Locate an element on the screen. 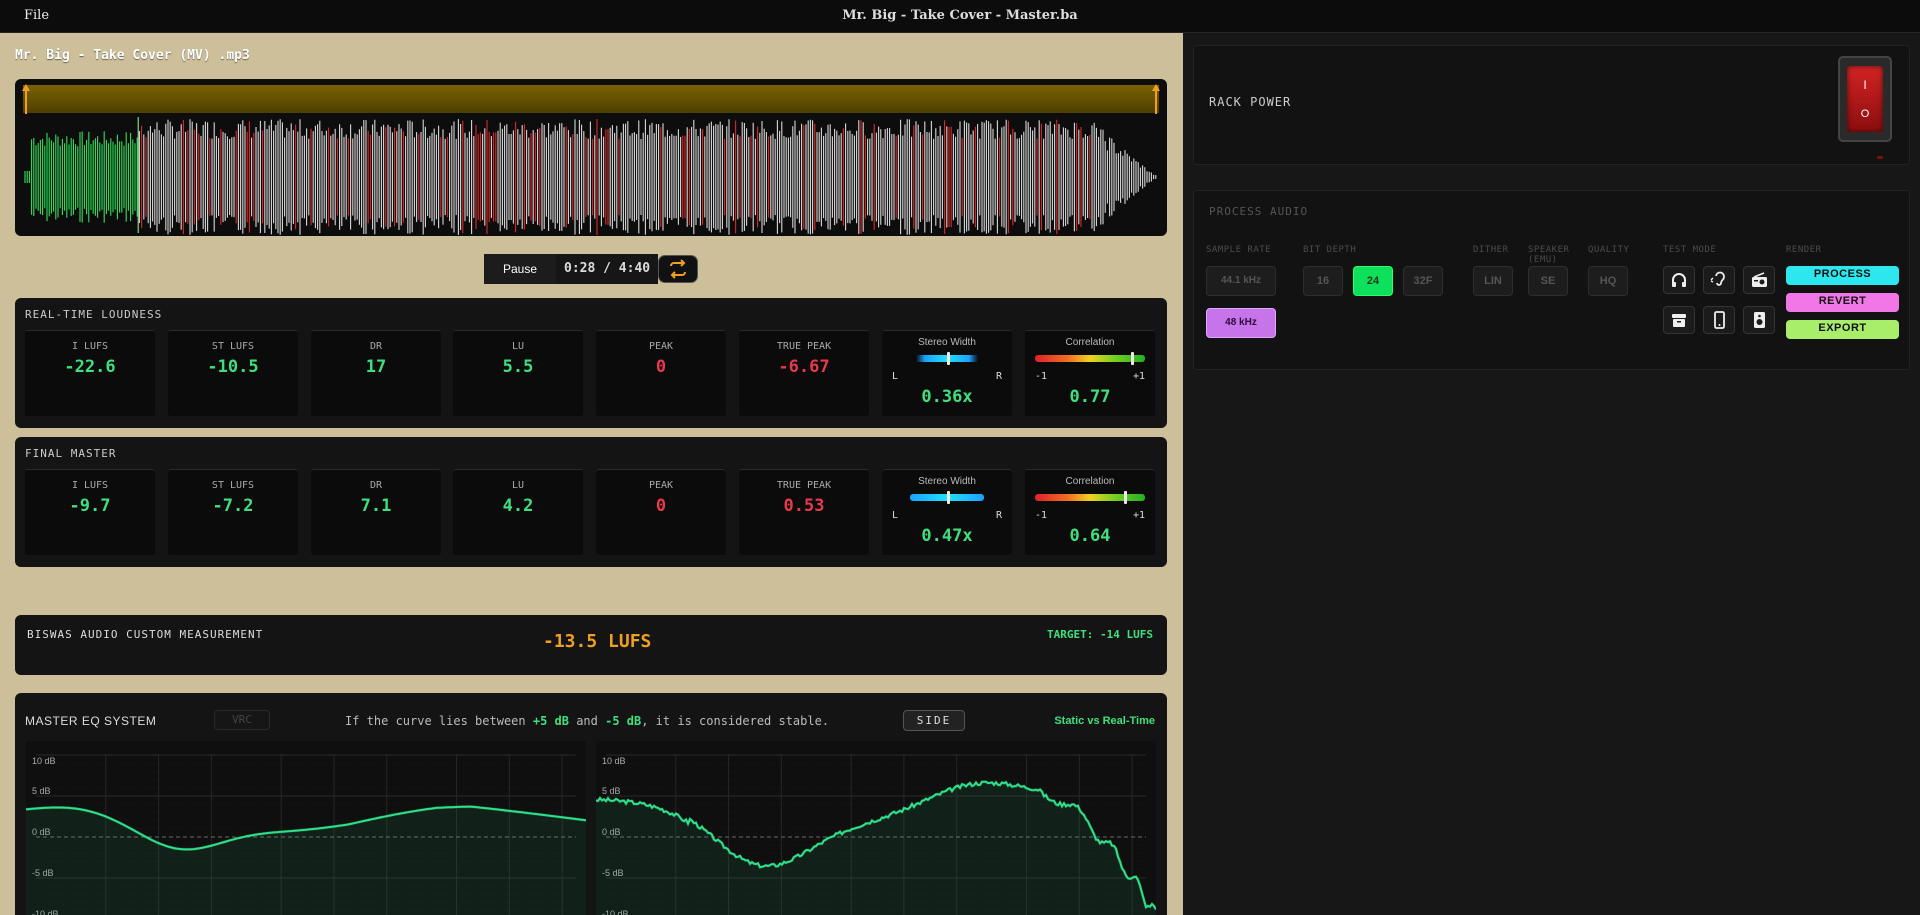  correlation-max-label: +1 is located at coordinates (1138, 515).